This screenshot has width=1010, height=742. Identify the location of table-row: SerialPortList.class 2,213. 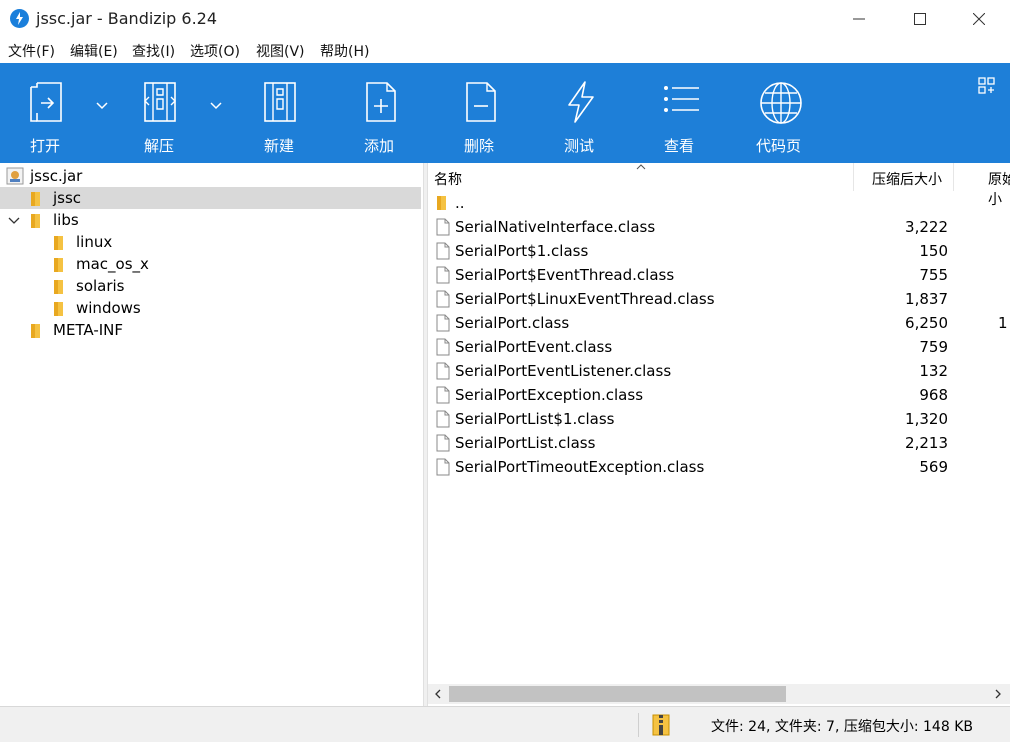
(719, 443).